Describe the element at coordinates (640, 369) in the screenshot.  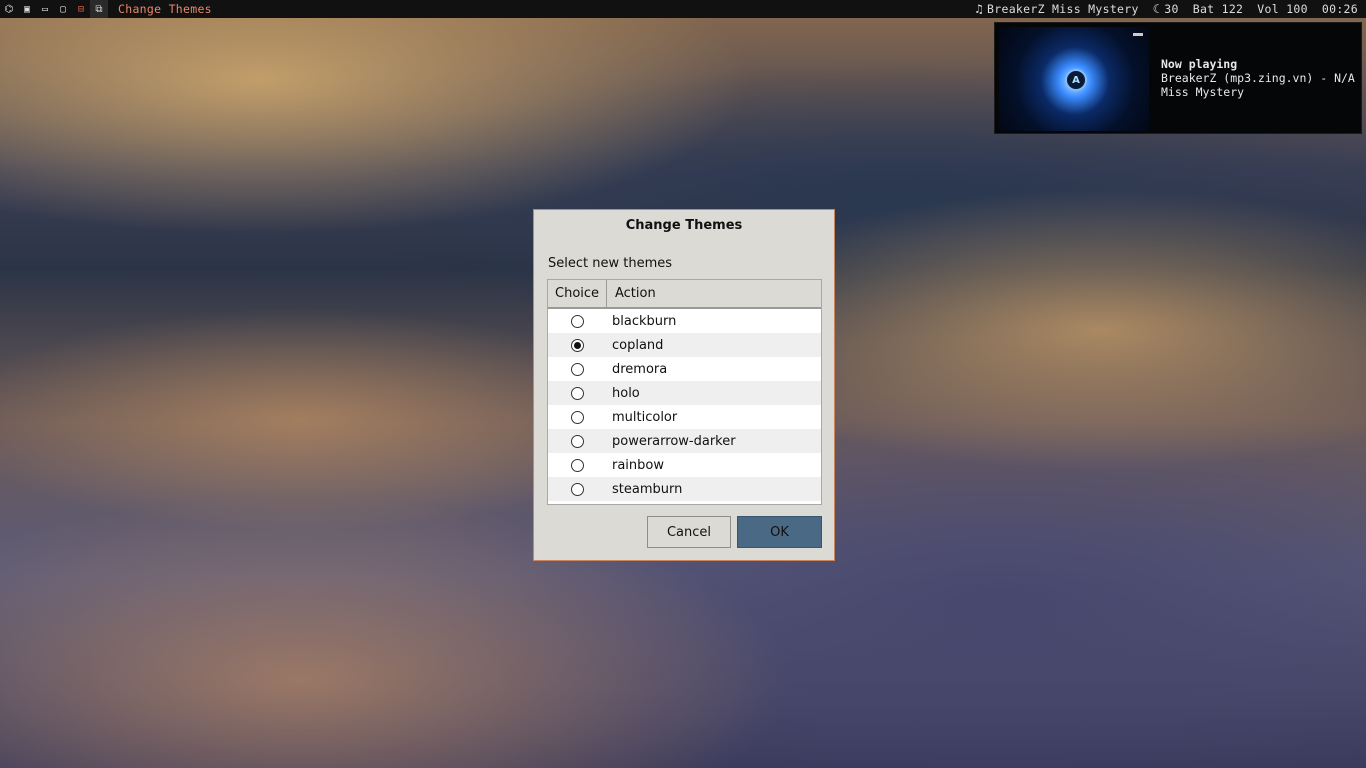
I see `theme-label: dremora` at that location.